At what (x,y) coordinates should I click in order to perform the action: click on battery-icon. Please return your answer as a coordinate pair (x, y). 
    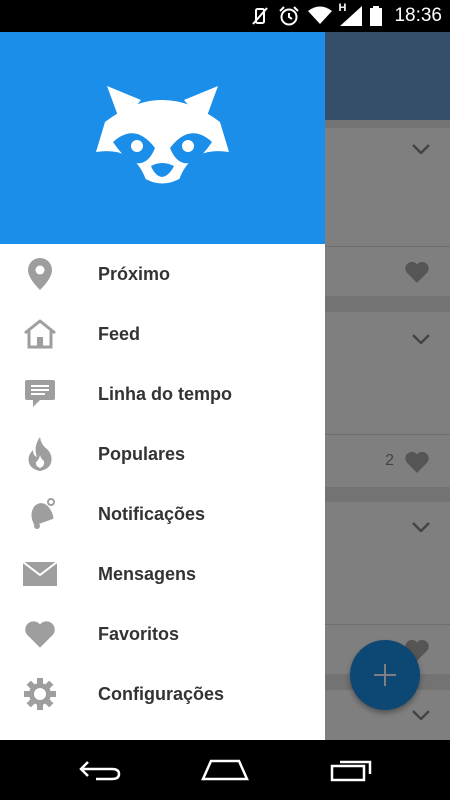
    Looking at the image, I should click on (376, 16).